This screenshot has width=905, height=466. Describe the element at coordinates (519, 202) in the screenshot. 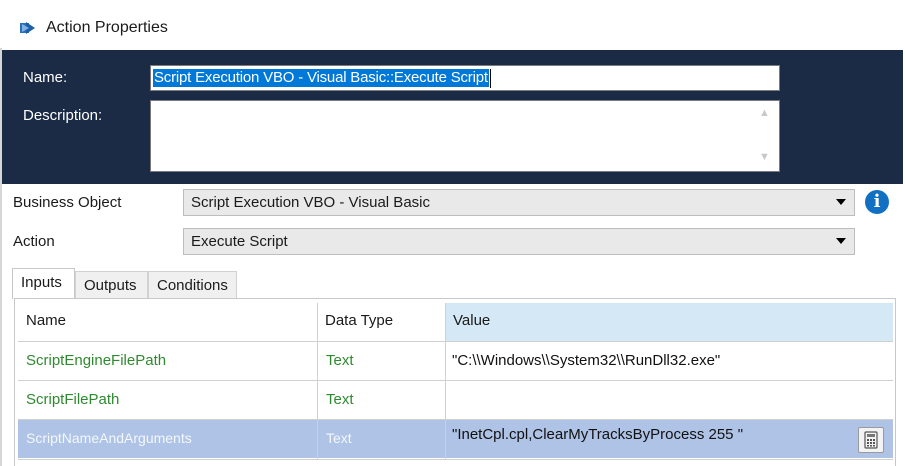

I see `business-object-dropdown: Script Execution VBO - Visual Basic` at that location.